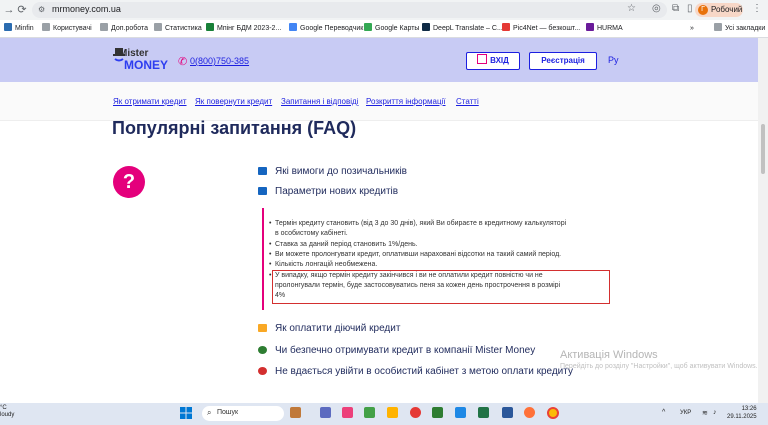 The width and height of the screenshot is (768, 425). Describe the element at coordinates (663, 412) in the screenshot. I see `tray-chevron-icon: ^` at that location.